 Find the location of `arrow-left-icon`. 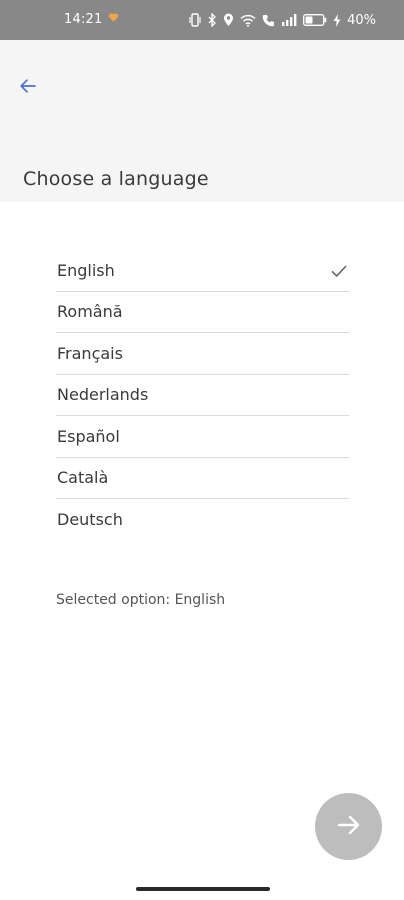

arrow-left-icon is located at coordinates (28, 88).